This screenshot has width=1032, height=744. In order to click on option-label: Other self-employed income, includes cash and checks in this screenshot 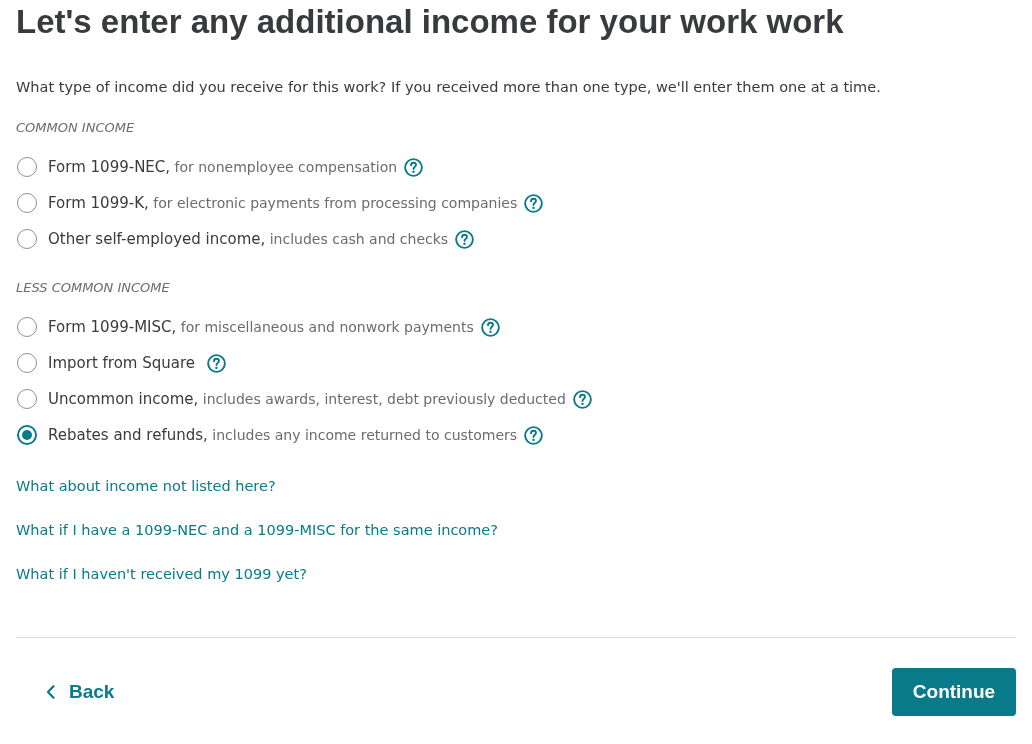, I will do `click(248, 239)`.